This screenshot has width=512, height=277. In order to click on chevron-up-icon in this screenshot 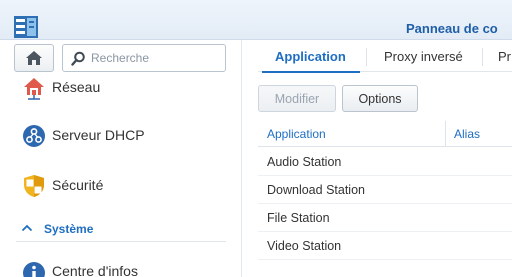, I will do `click(27, 228)`.